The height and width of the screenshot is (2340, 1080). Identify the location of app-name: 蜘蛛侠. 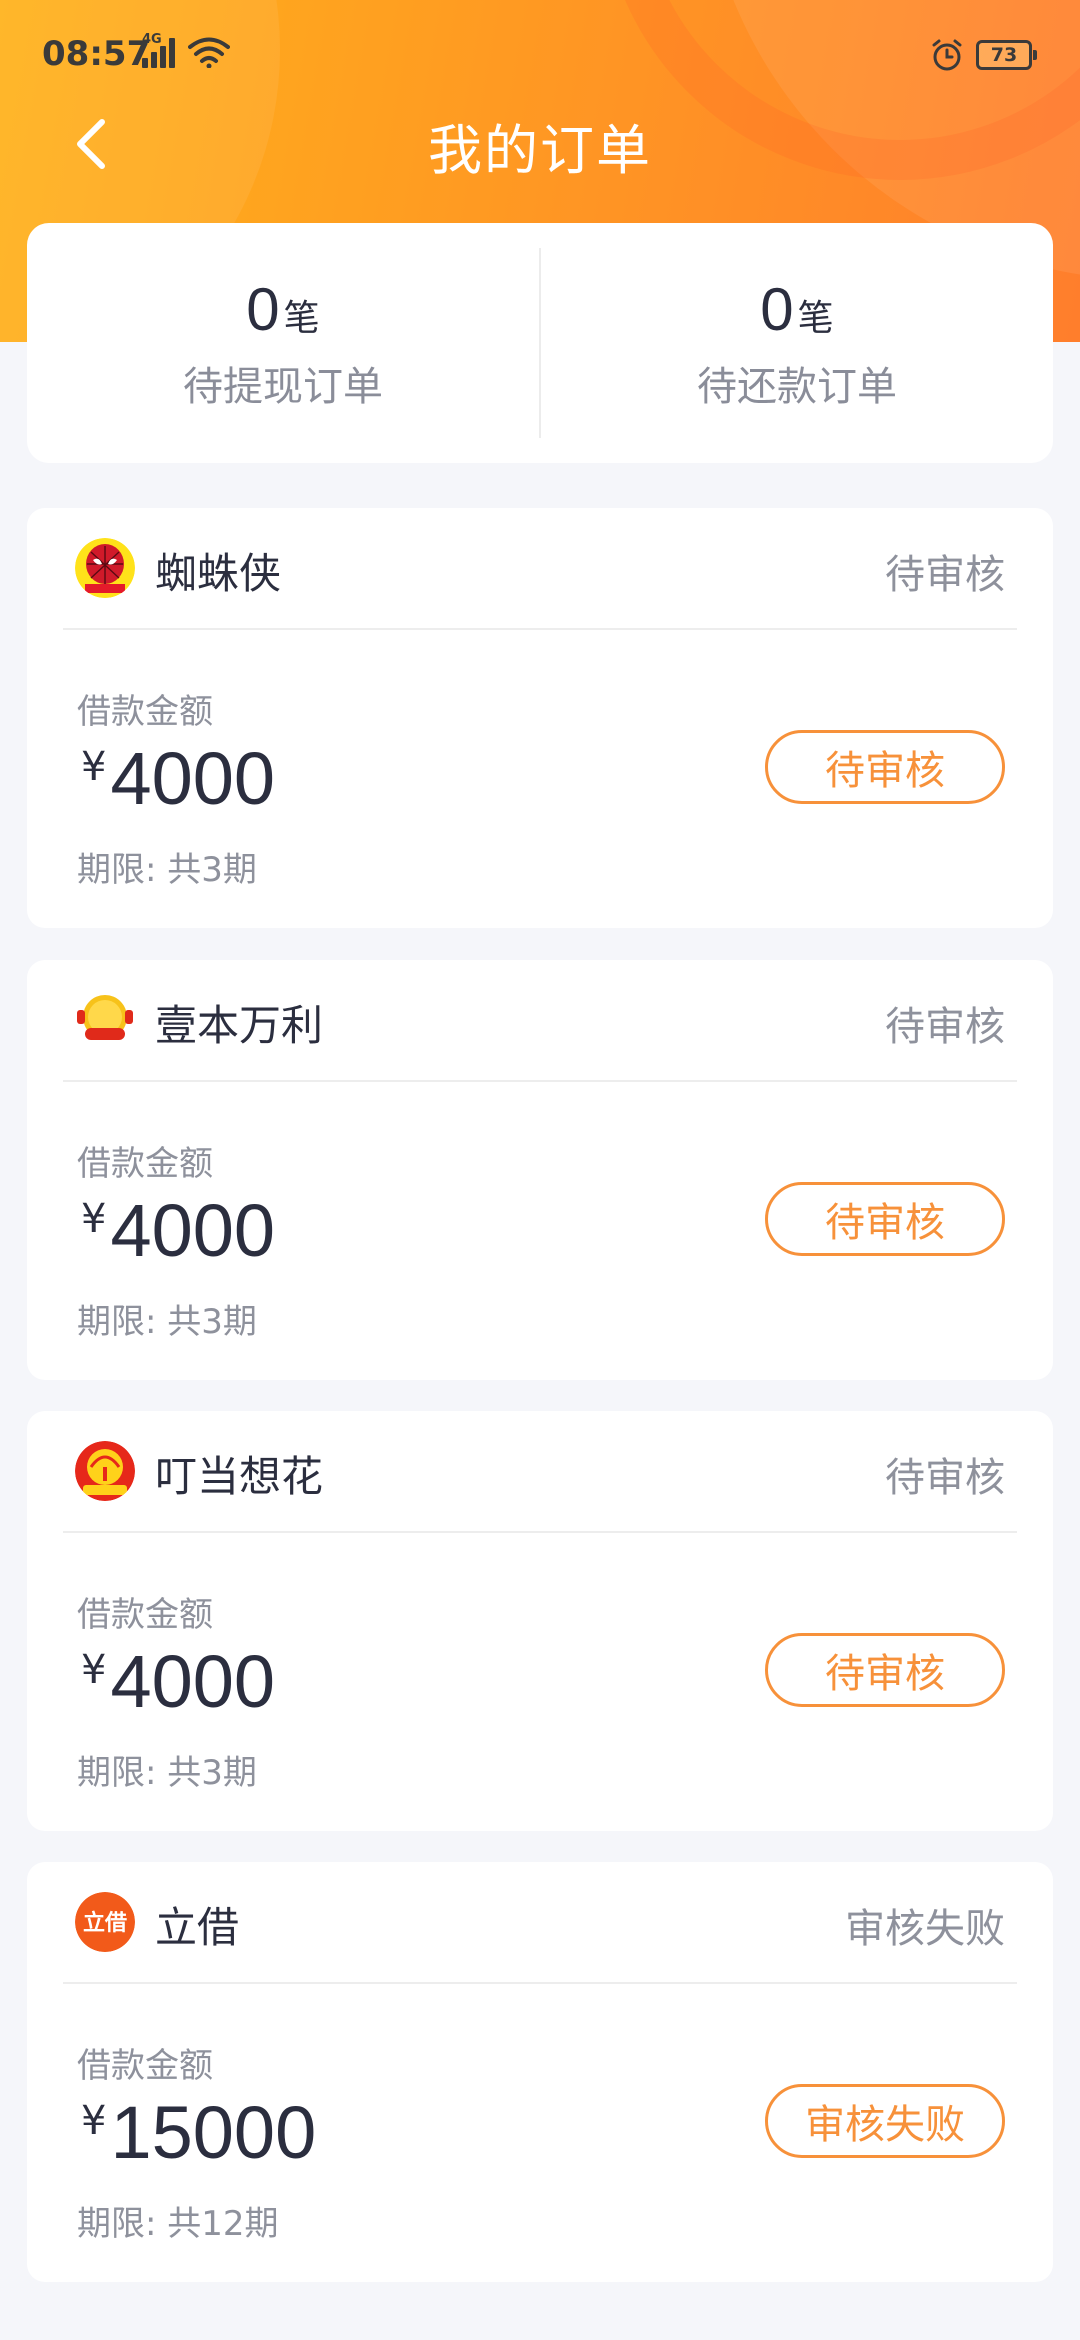
(218, 573).